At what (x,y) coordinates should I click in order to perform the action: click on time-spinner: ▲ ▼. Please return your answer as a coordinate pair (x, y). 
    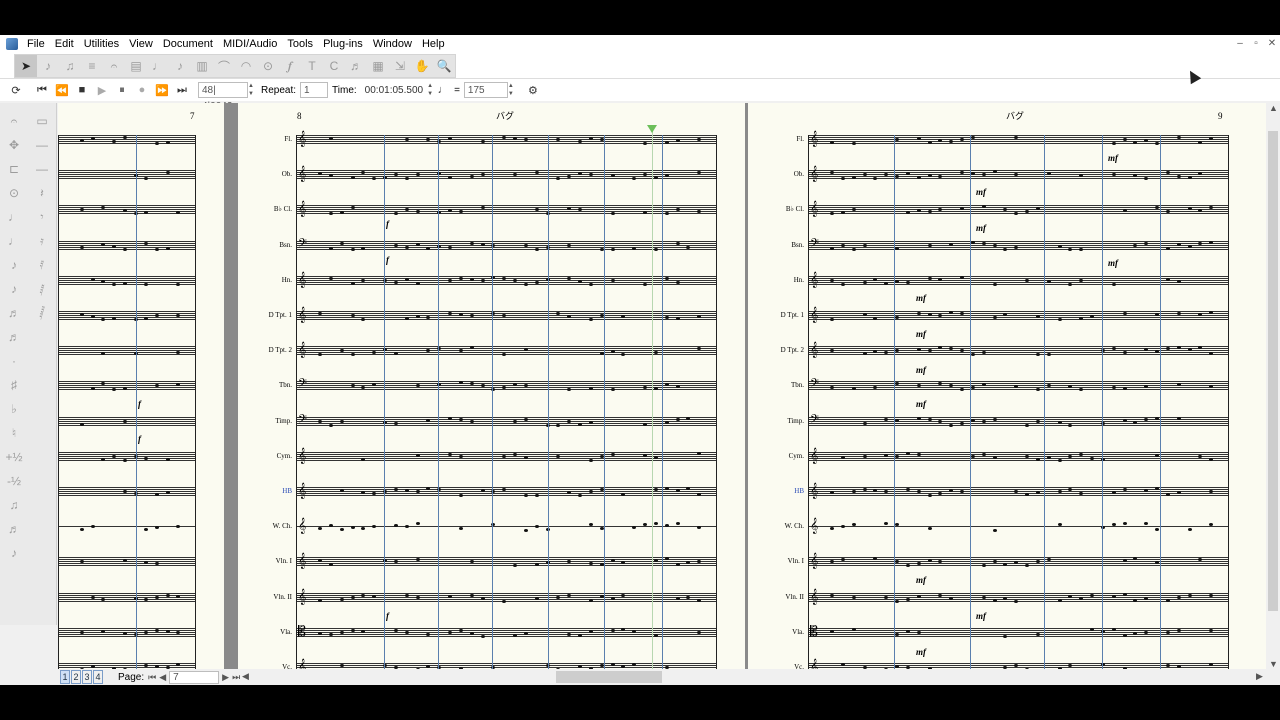
    Looking at the image, I should click on (431, 90).